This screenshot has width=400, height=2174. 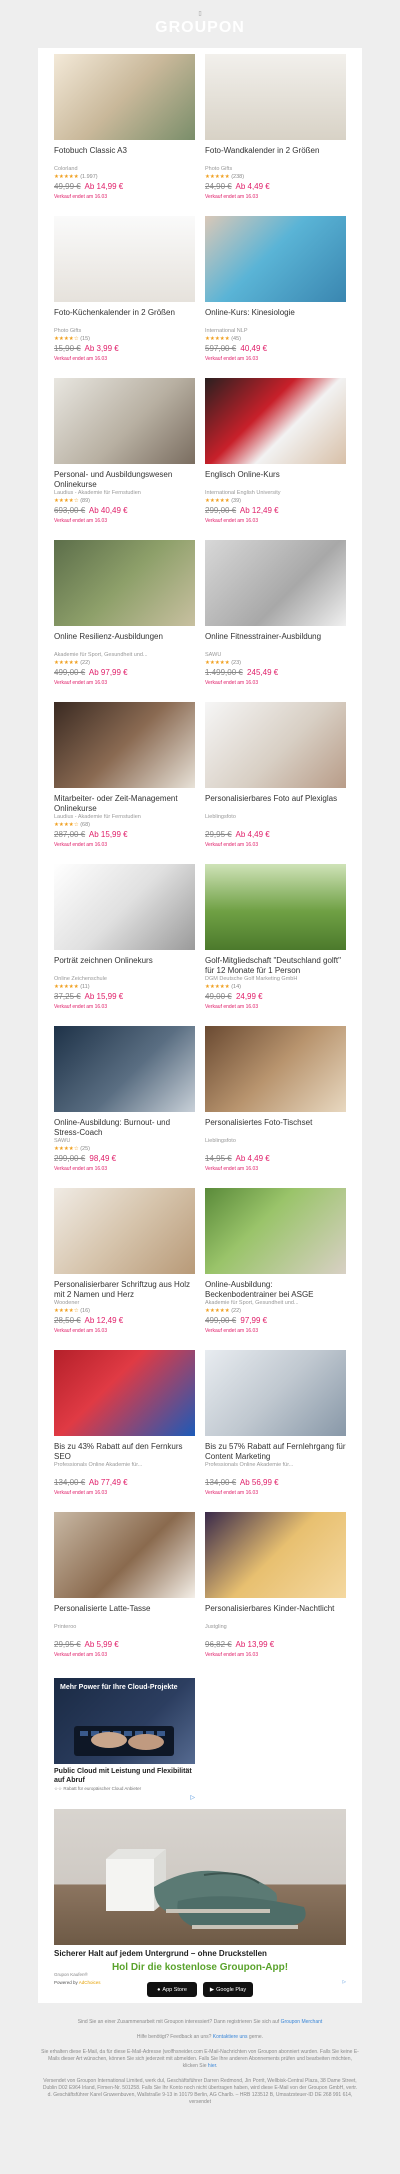 I want to click on merchant-link: Groupon Merchant, so click(x=302, y=2022).